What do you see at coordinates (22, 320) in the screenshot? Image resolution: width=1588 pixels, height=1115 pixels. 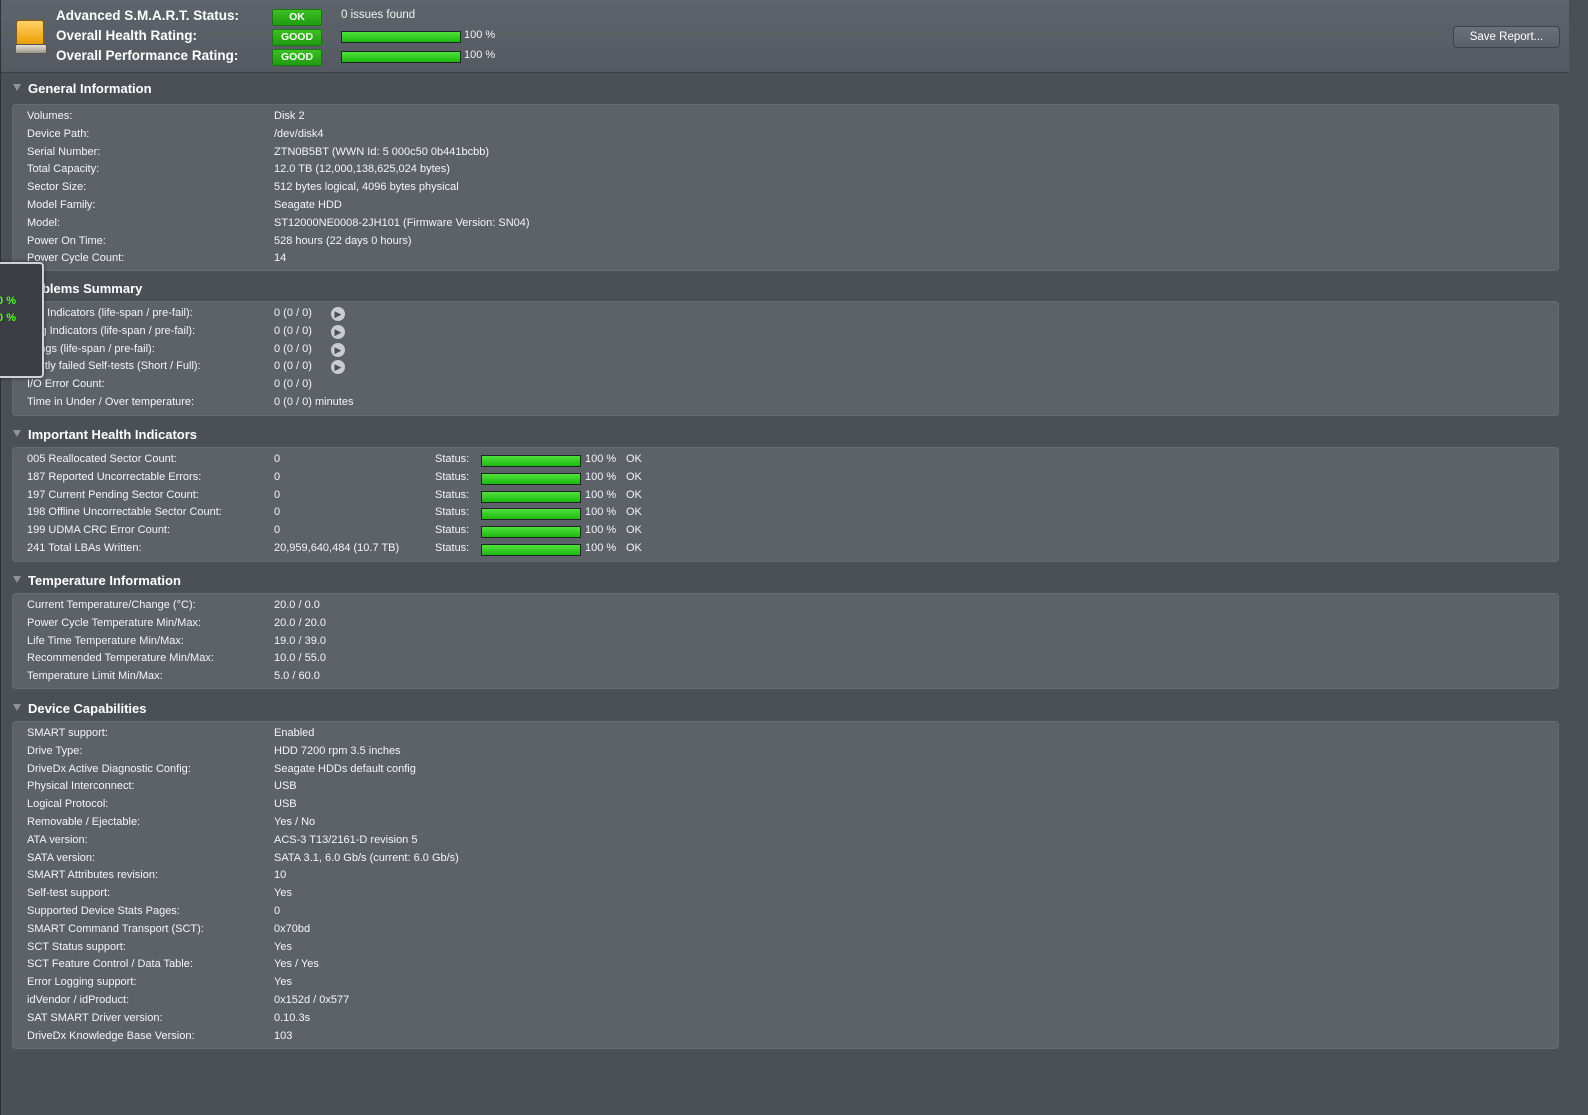 I see `ratings-popup-overlay: .0 % .0 %` at bounding box center [22, 320].